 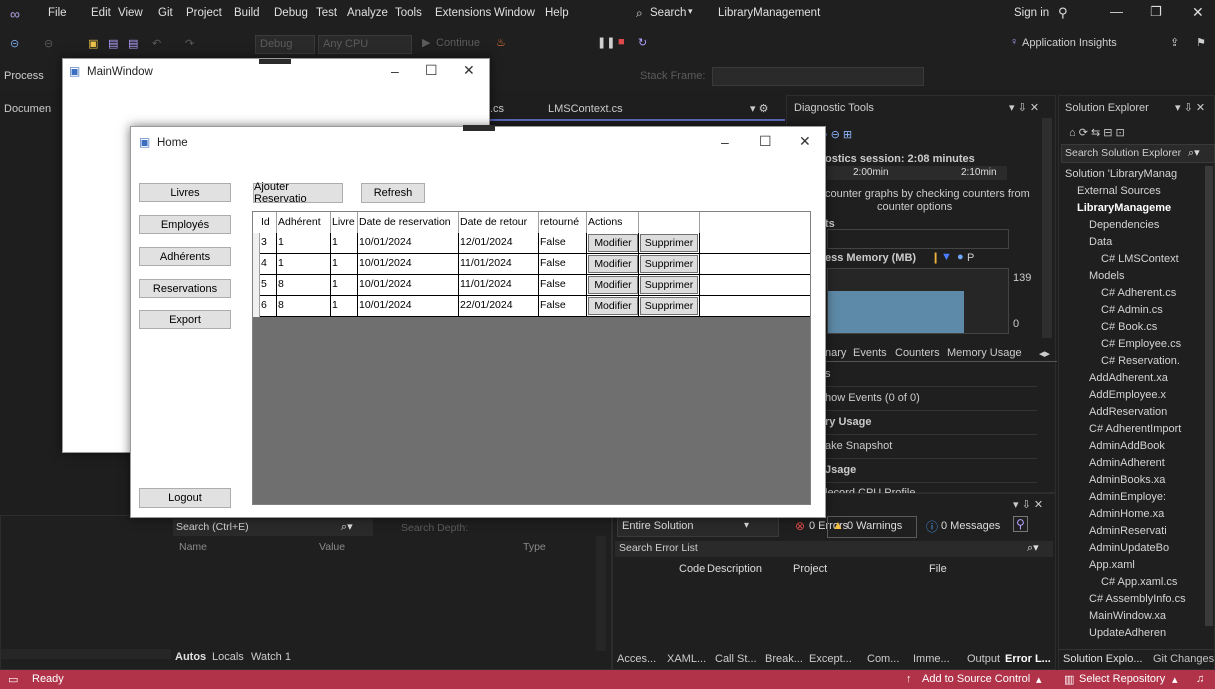 What do you see at coordinates (1201, 42) in the screenshot?
I see `feedback-icon: ⚑` at bounding box center [1201, 42].